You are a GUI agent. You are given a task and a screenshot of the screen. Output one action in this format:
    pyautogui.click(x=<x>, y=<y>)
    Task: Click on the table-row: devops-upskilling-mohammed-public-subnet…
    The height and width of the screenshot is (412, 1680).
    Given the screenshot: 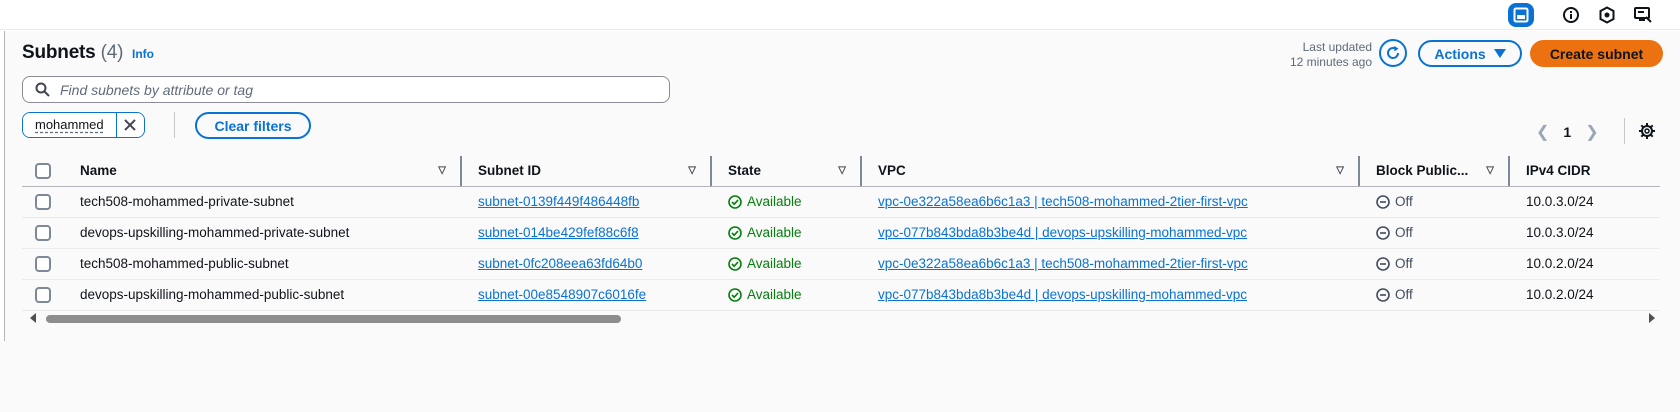 What is the action you would take?
    pyautogui.click(x=841, y=295)
    